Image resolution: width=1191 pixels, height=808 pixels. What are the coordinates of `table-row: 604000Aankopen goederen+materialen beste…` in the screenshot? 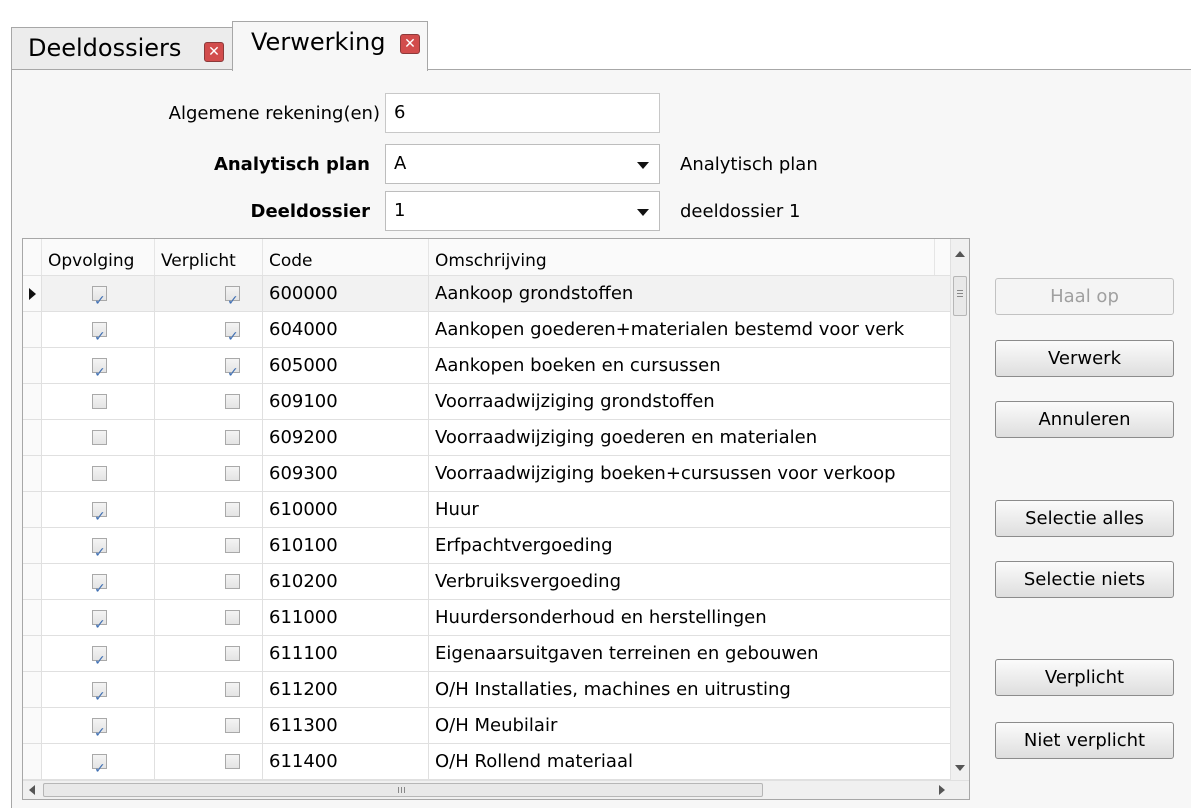 It's located at (496, 330).